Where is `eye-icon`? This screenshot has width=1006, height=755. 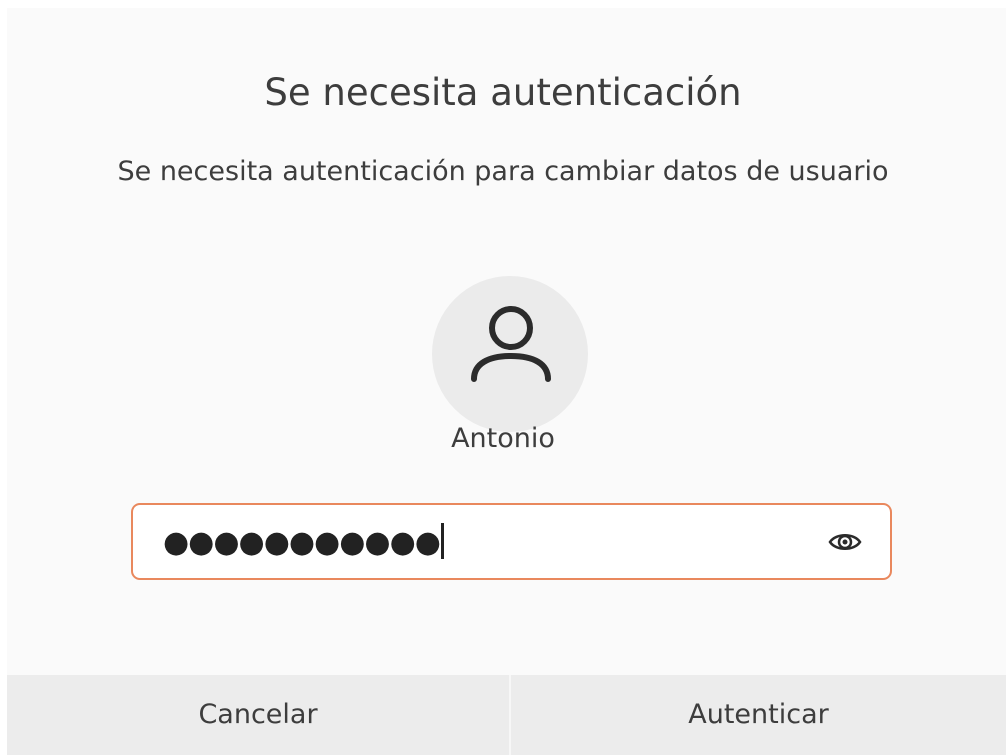
eye-icon is located at coordinates (845, 542).